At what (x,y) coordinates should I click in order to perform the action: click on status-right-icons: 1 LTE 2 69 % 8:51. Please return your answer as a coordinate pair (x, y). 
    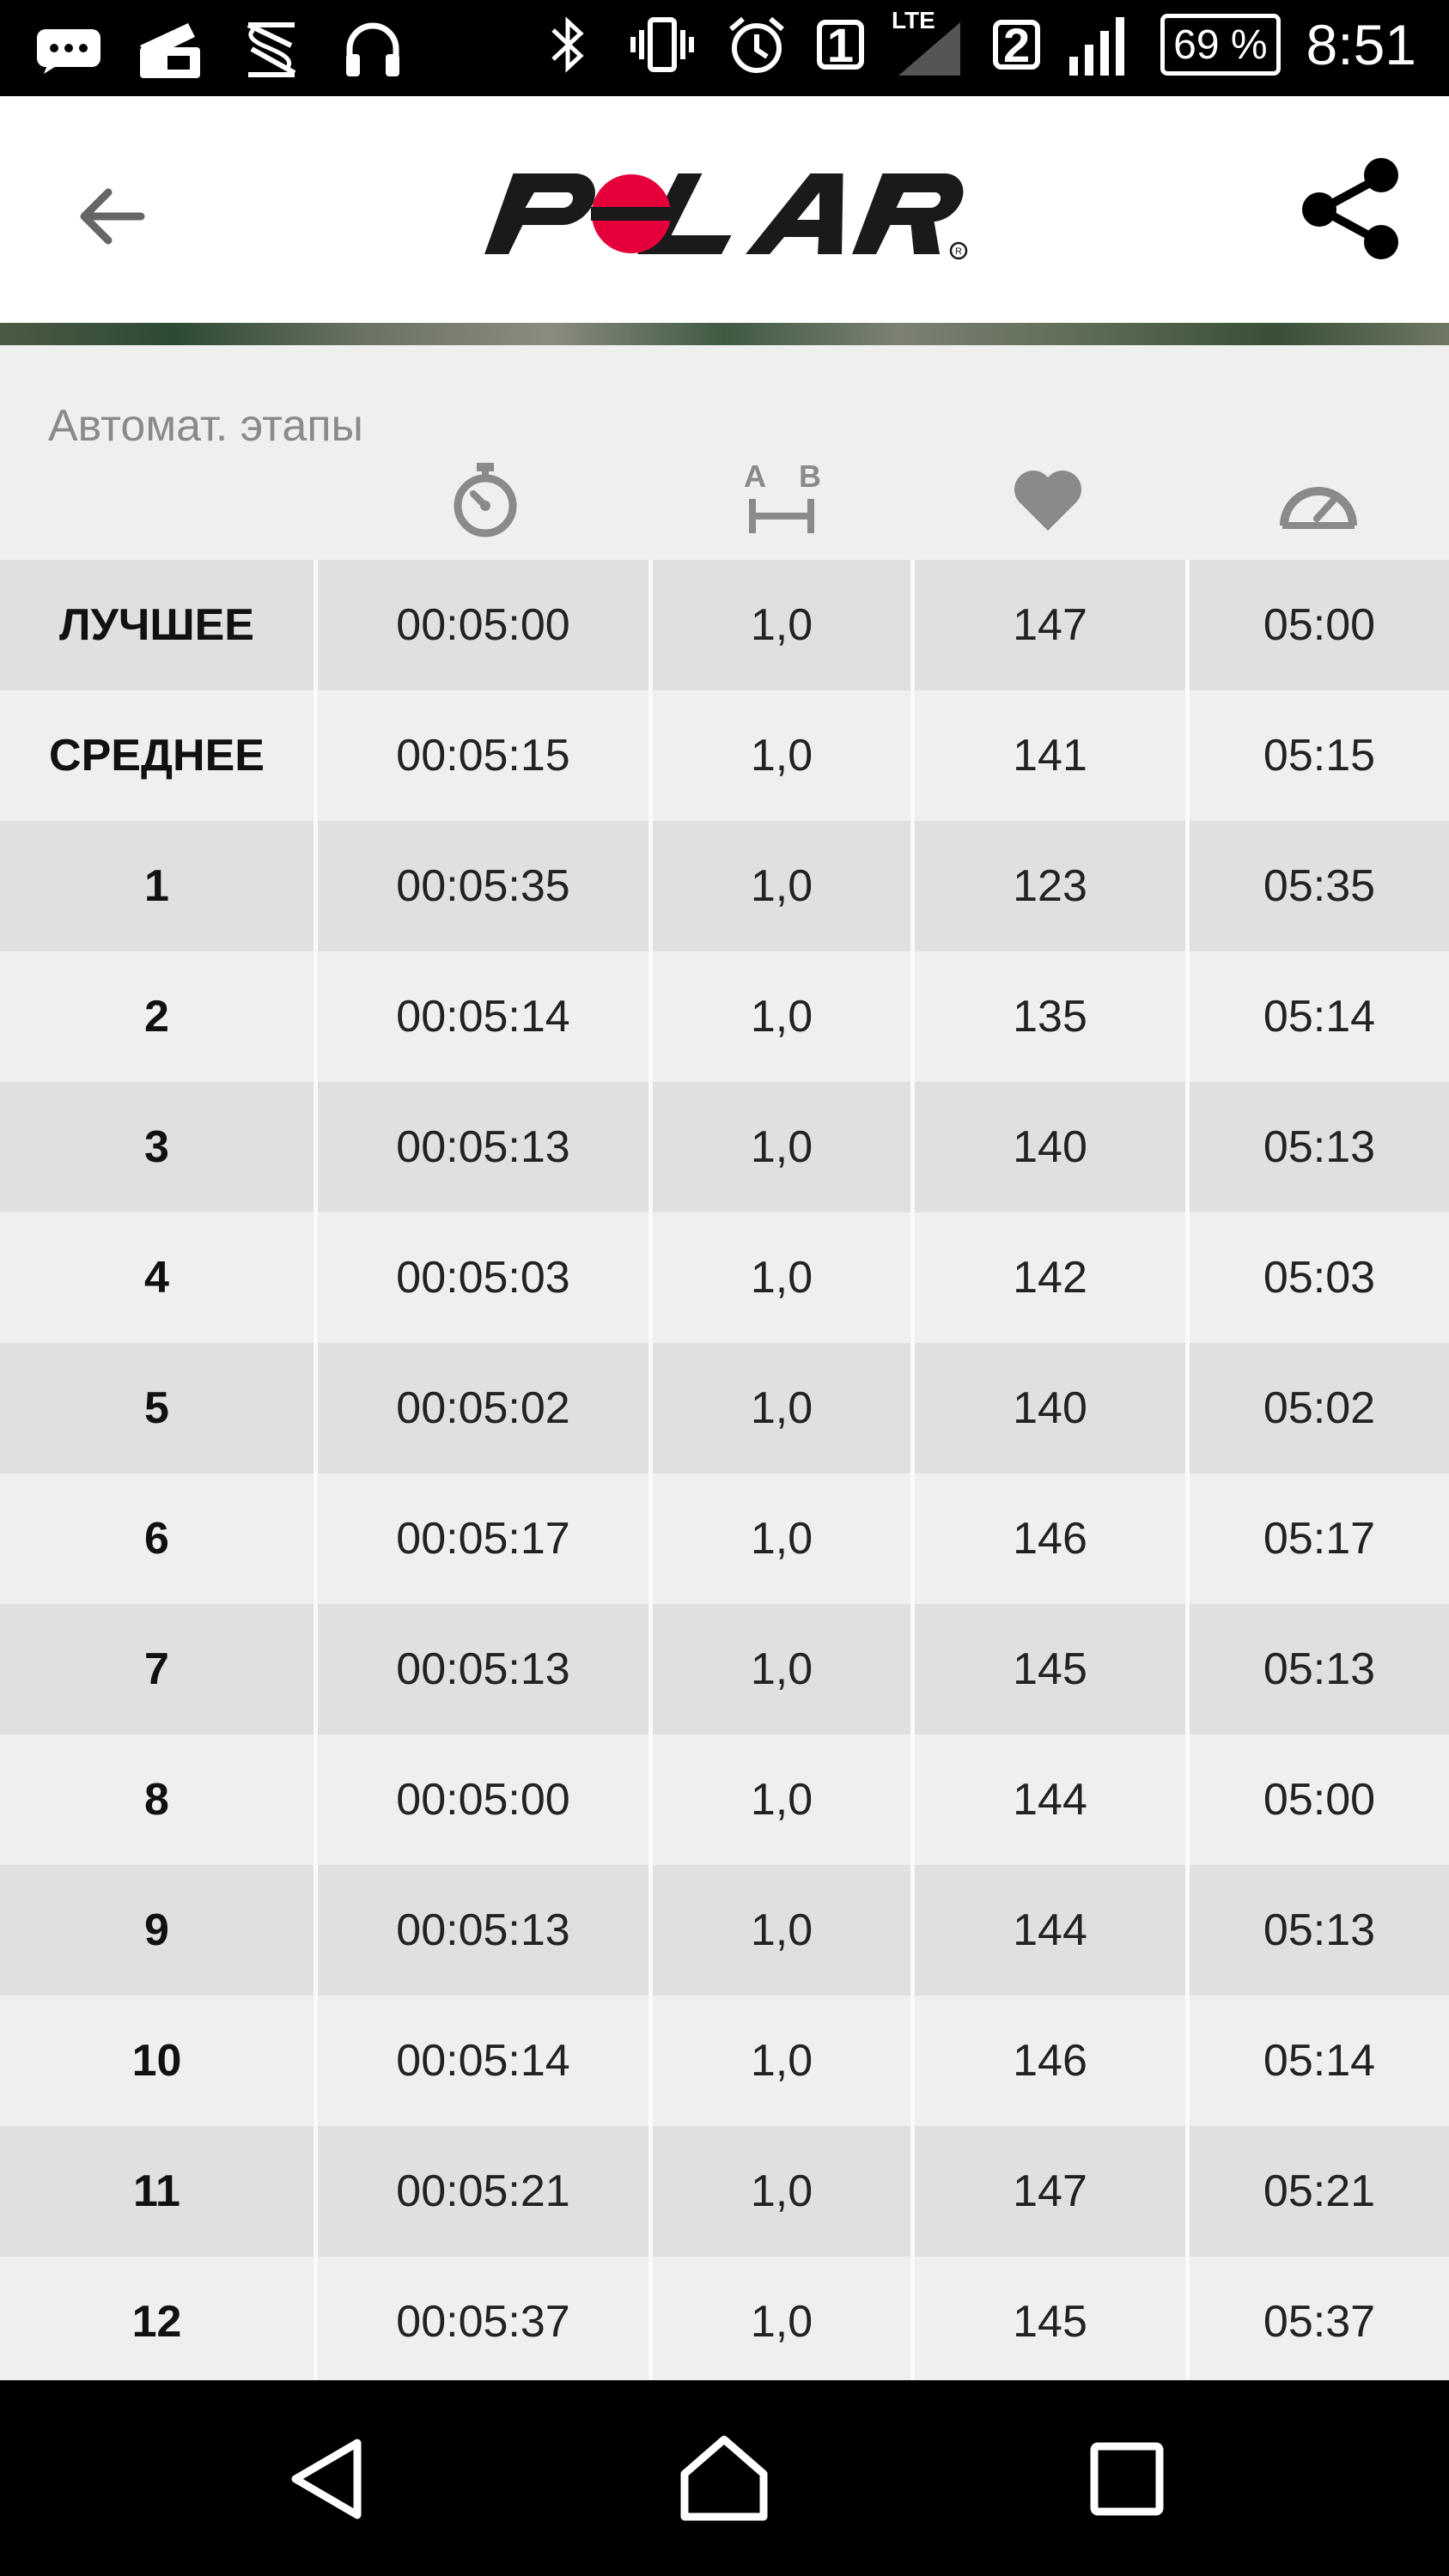
    Looking at the image, I should click on (974, 43).